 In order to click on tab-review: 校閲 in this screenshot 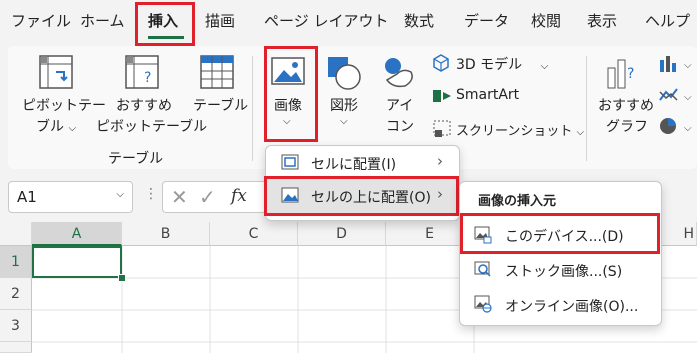, I will do `click(546, 20)`.